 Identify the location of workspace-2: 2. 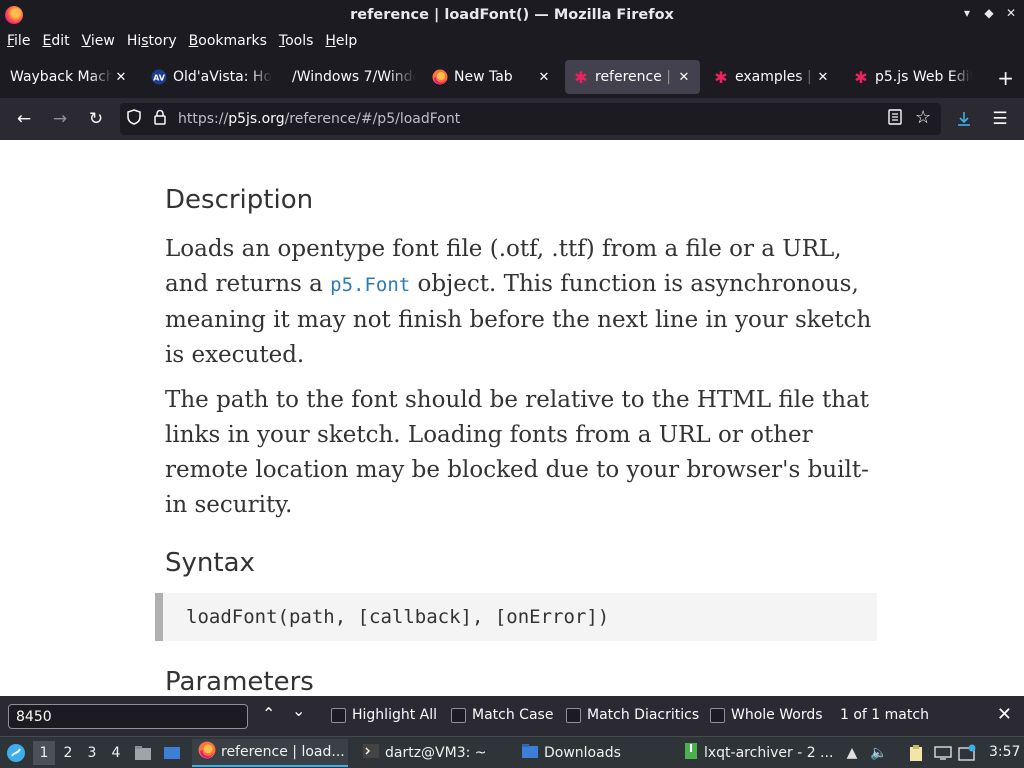
(68, 753).